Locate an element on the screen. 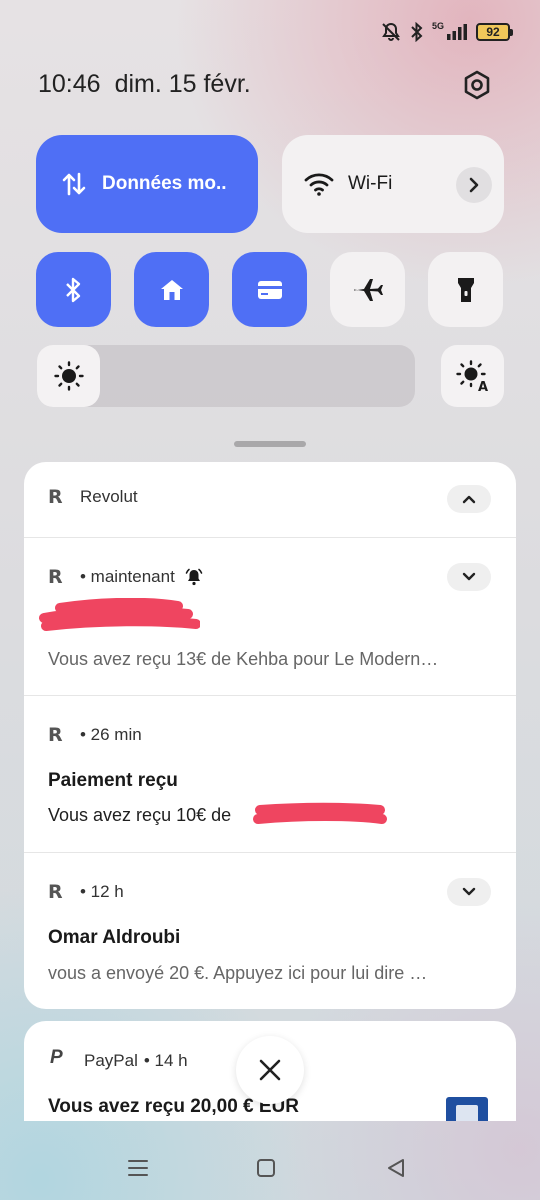 The width and height of the screenshot is (540, 1200). airplane-icon is located at coordinates (368, 289).